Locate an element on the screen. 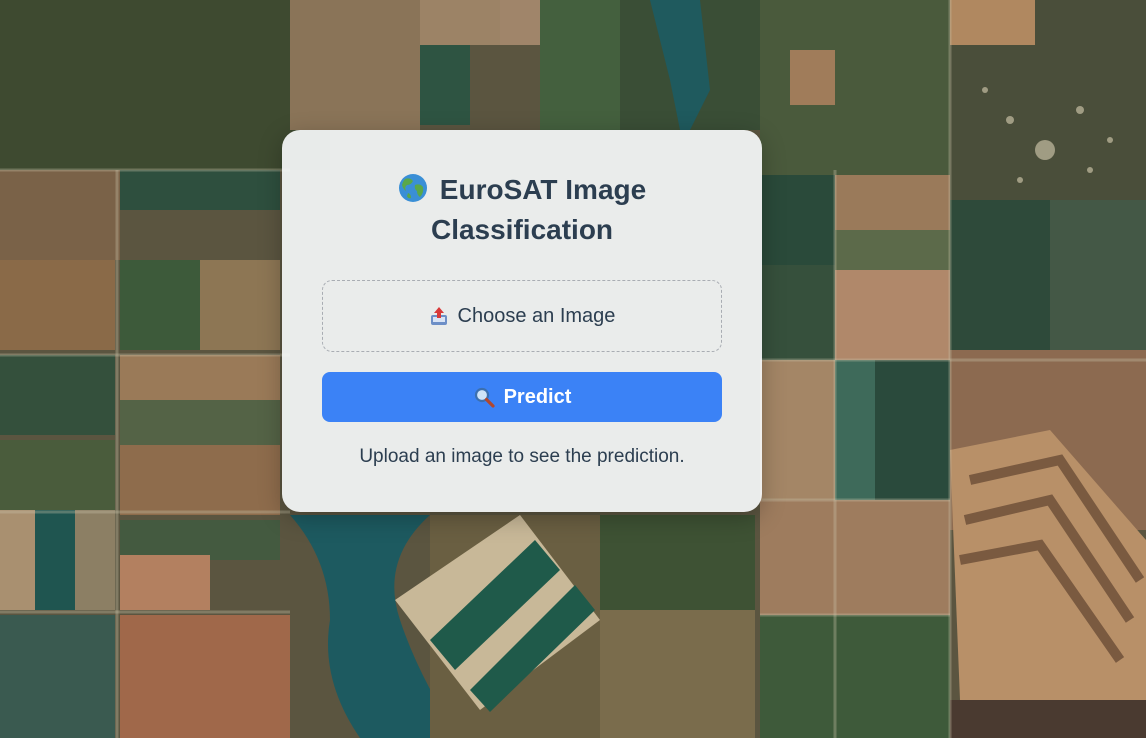 Image resolution: width=1146 pixels, height=738 pixels. globe-icon is located at coordinates (413, 188).